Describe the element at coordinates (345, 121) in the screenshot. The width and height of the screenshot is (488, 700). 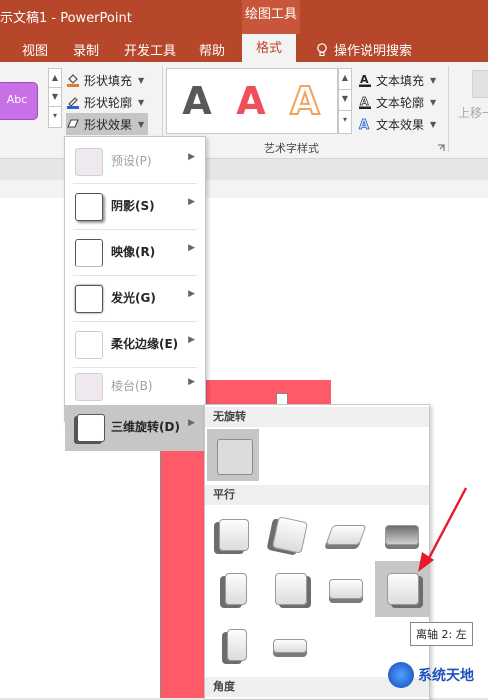
I see `more-wordart-button: ▾` at that location.